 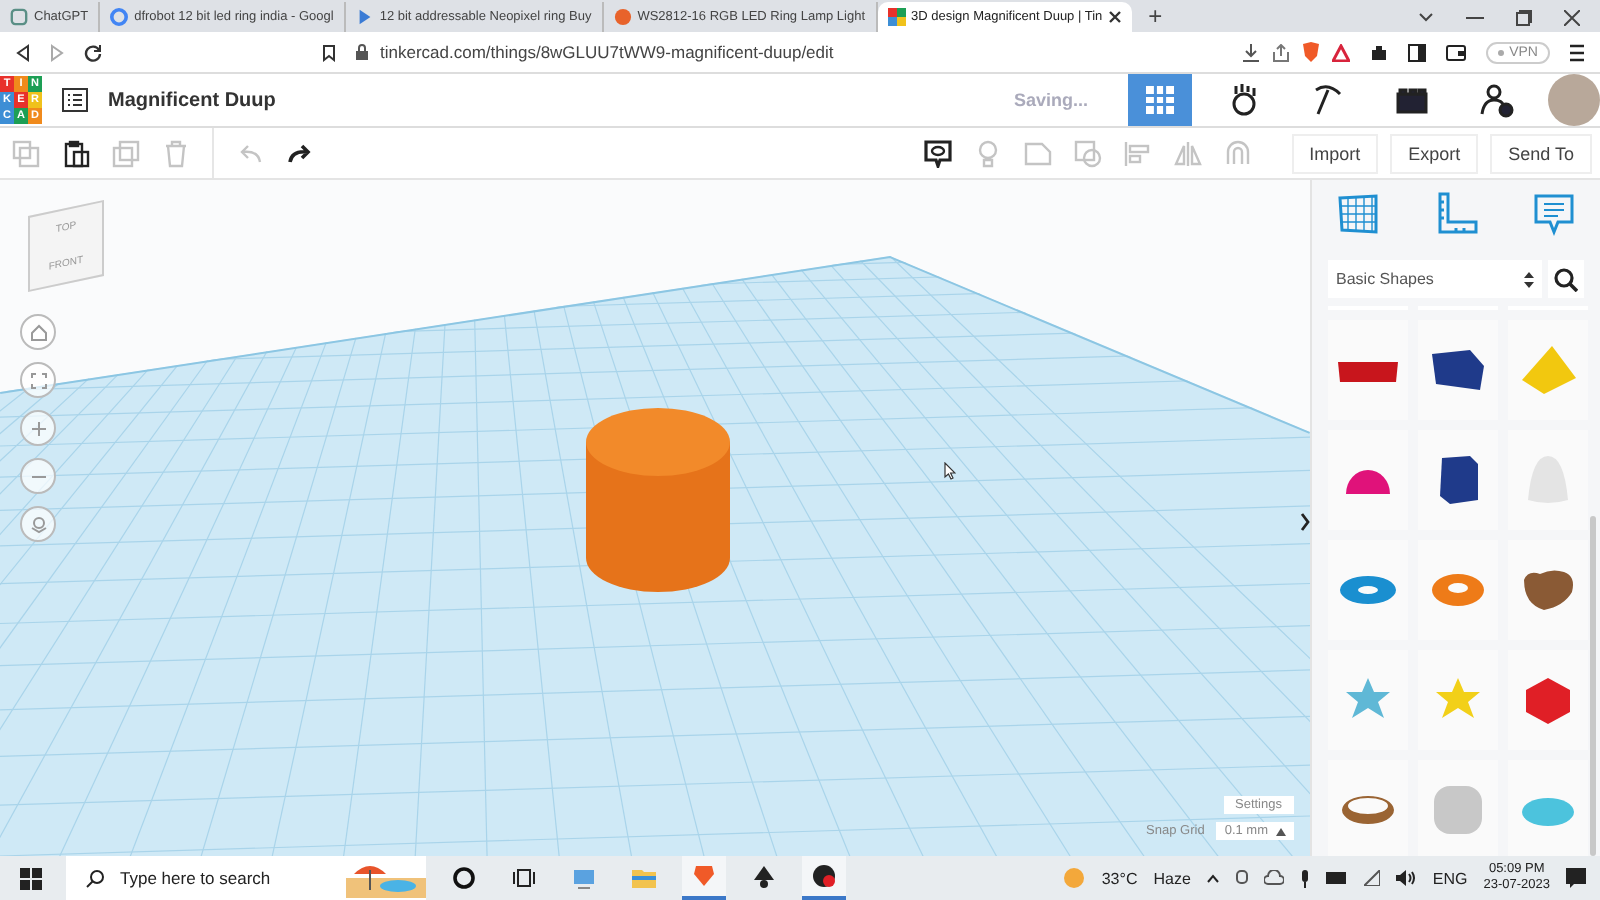 I want to click on redo-icon, so click(x=300, y=153).